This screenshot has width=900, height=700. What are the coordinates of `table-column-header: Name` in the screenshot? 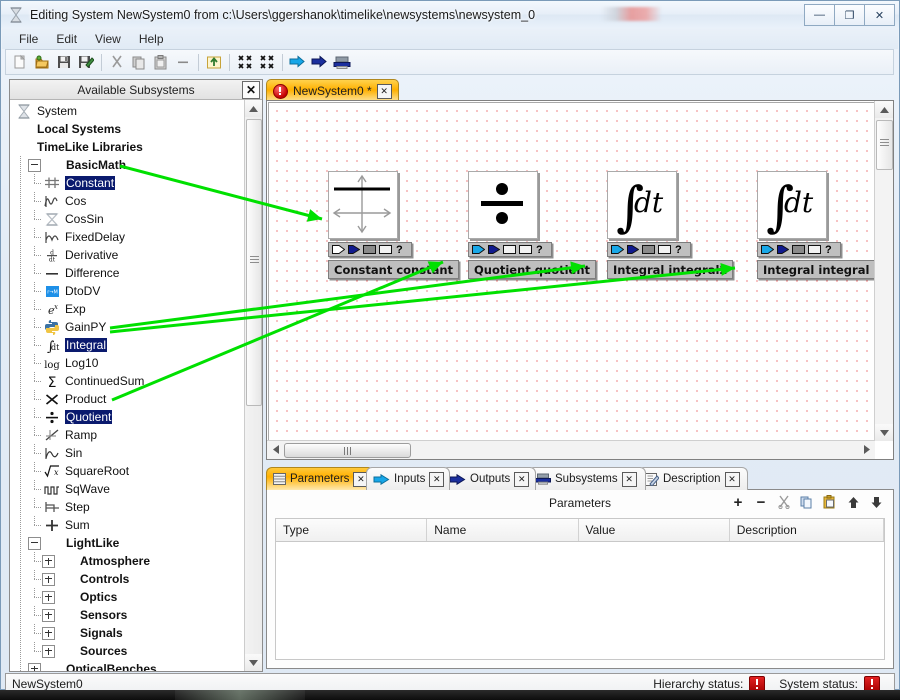 It's located at (503, 530).